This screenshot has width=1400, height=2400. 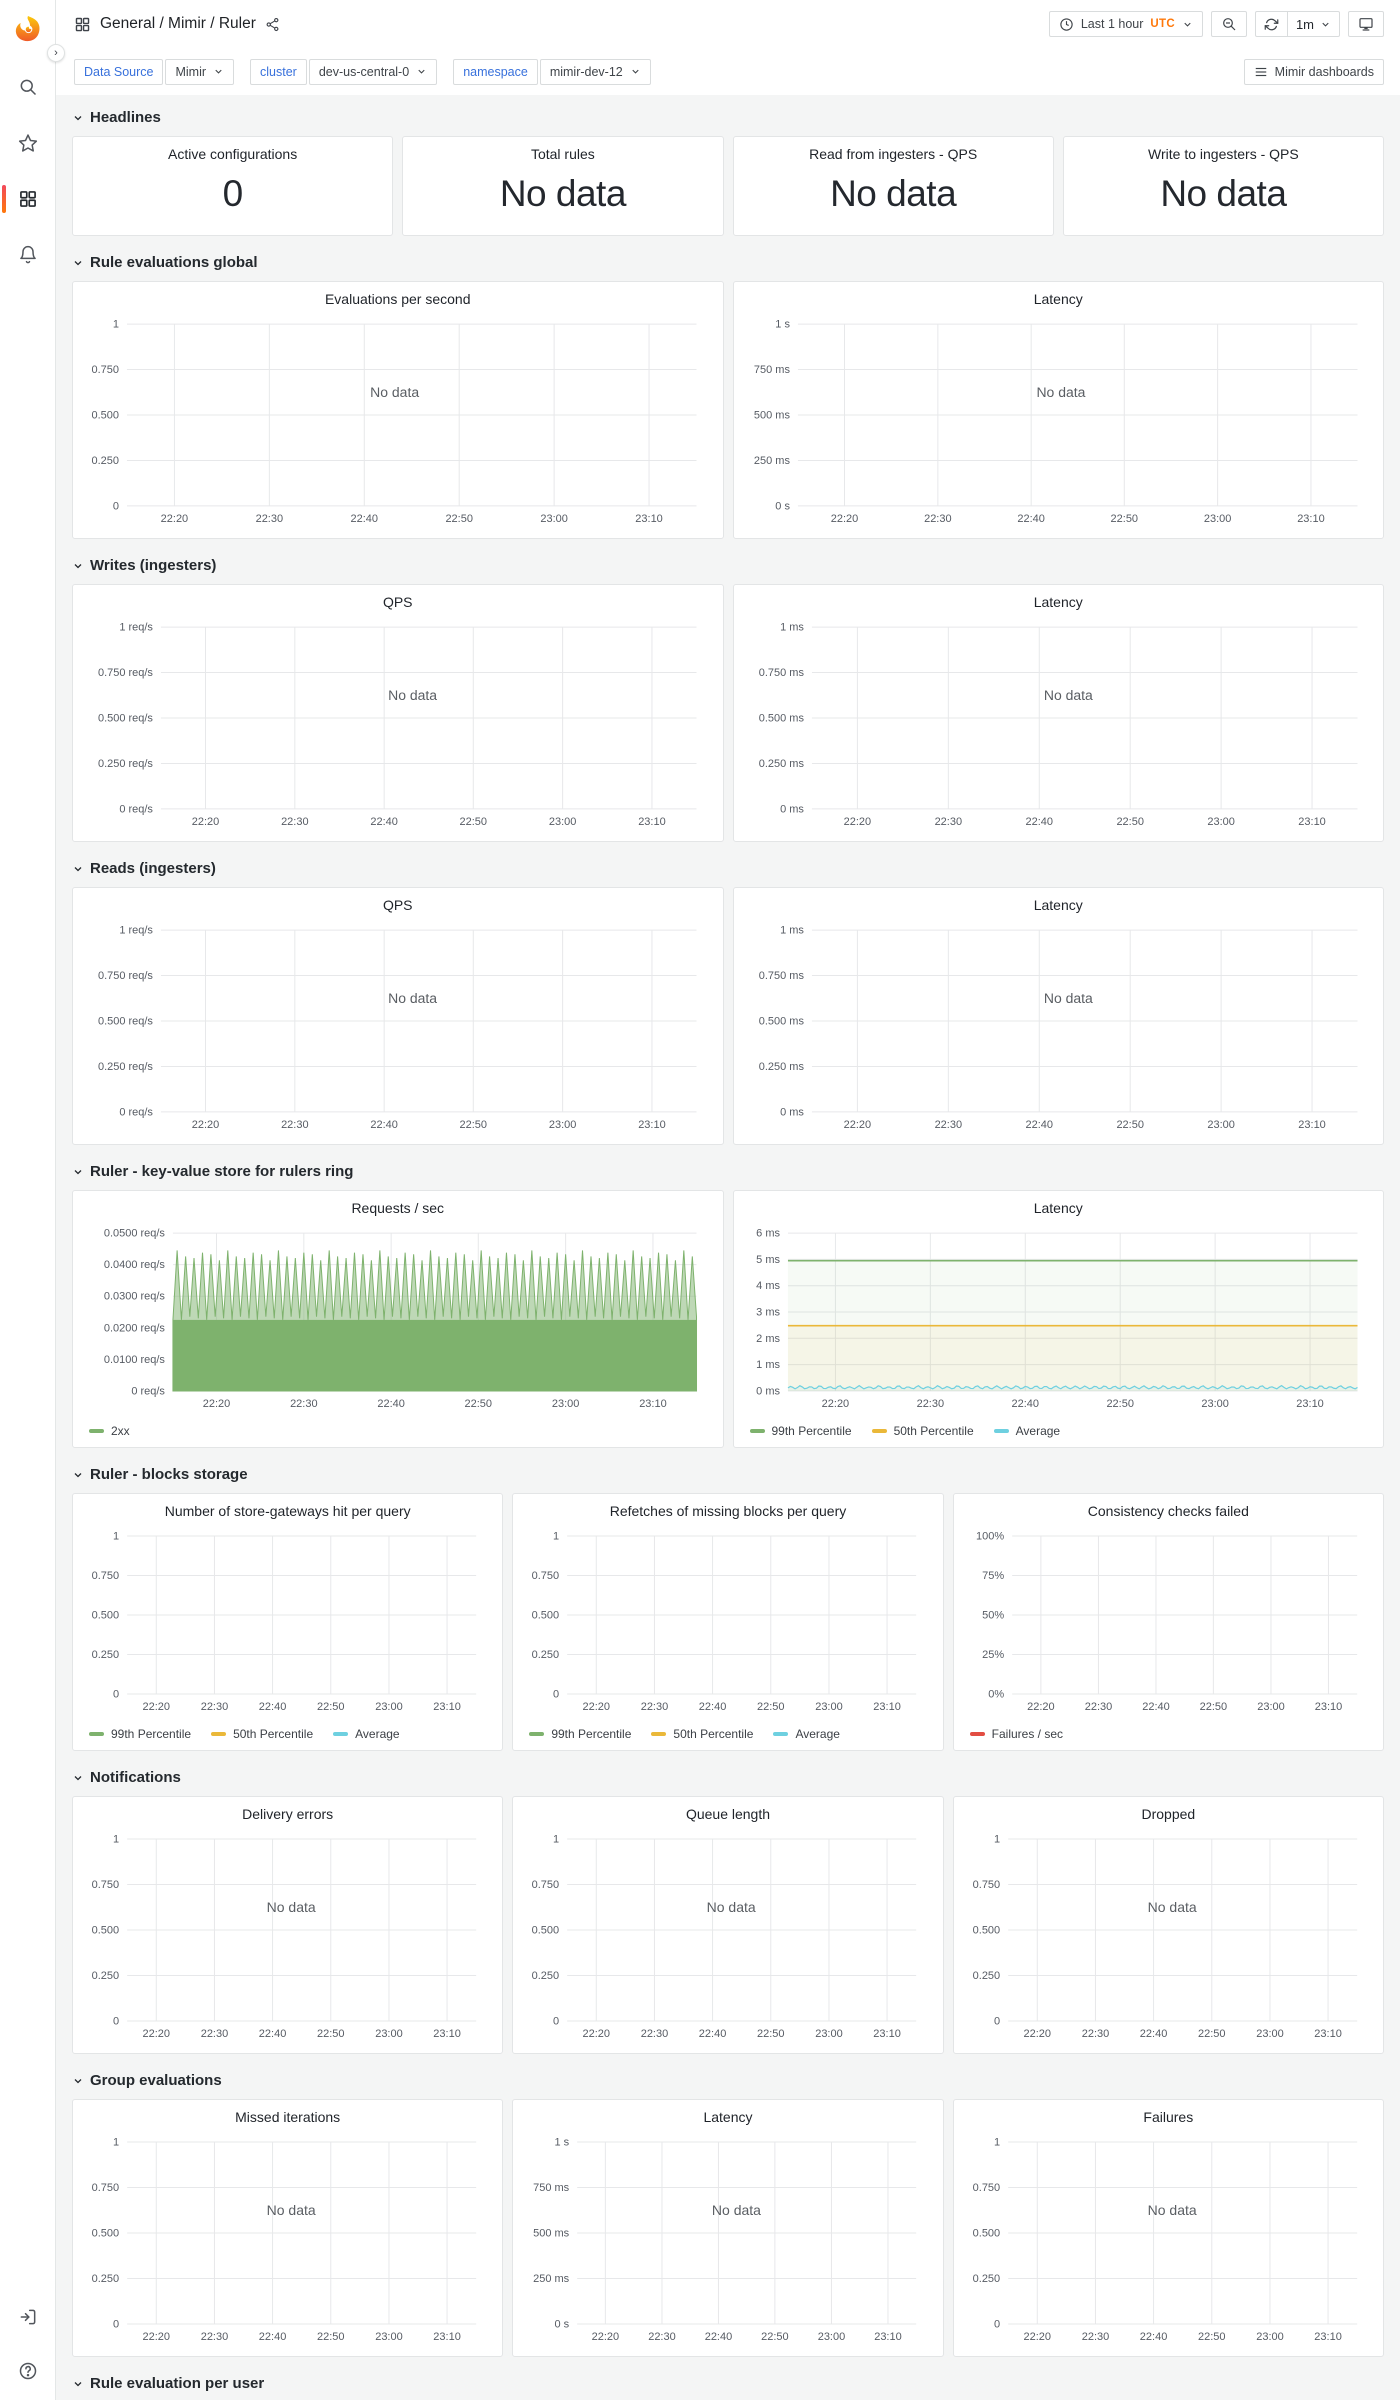 What do you see at coordinates (551, 2279) in the screenshot?
I see `y-axis-tick-label: 250 ms` at bounding box center [551, 2279].